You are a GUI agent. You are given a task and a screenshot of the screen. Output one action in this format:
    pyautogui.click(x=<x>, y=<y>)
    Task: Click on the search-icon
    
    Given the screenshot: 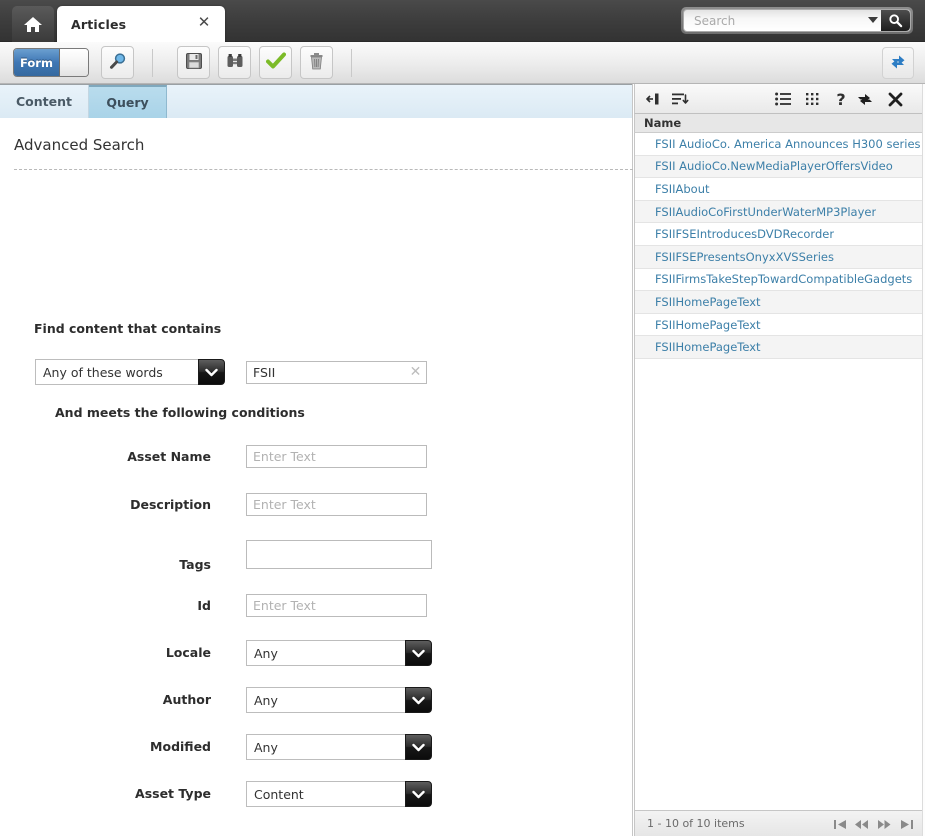 What is the action you would take?
    pyautogui.click(x=896, y=21)
    